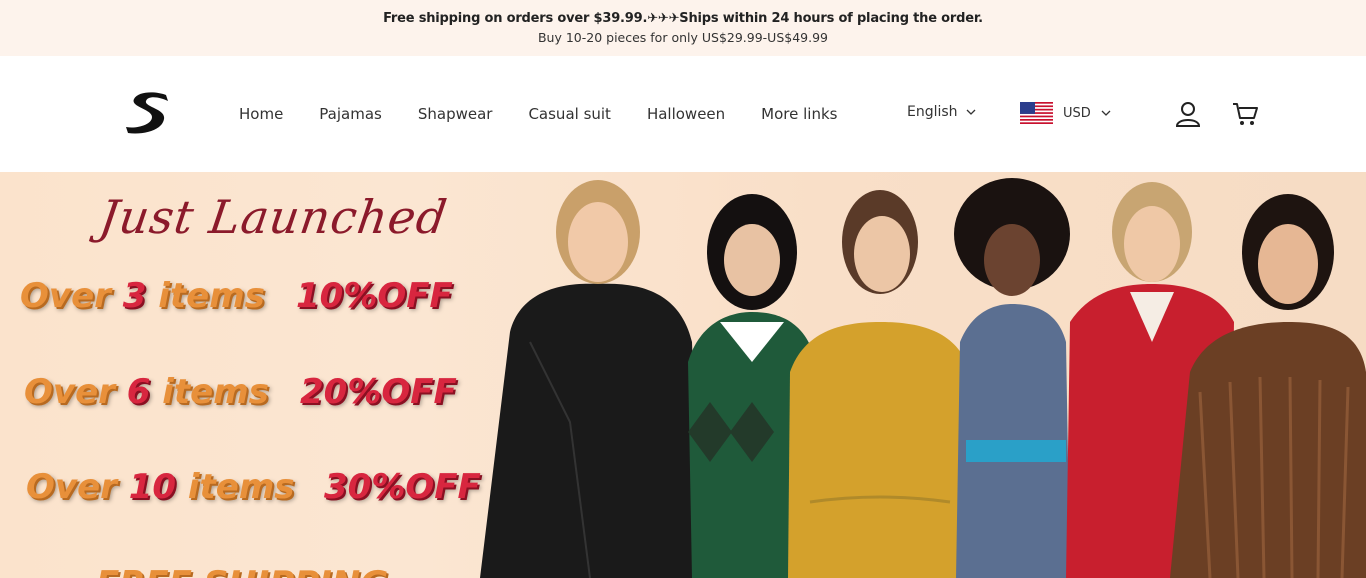 The image size is (1366, 578). What do you see at coordinates (686, 114) in the screenshot?
I see `nav-halloween: Halloween` at bounding box center [686, 114].